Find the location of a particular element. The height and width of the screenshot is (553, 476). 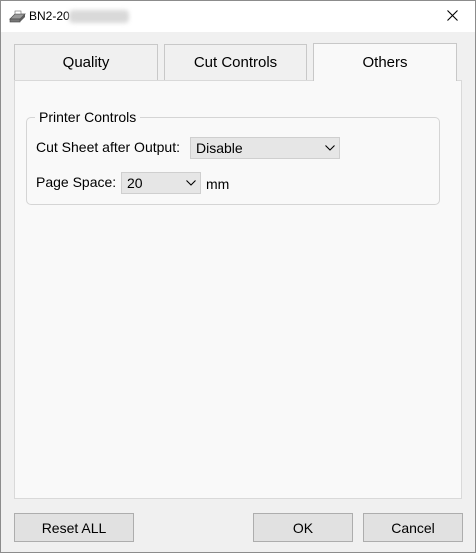

ok-button: OK is located at coordinates (303, 527).